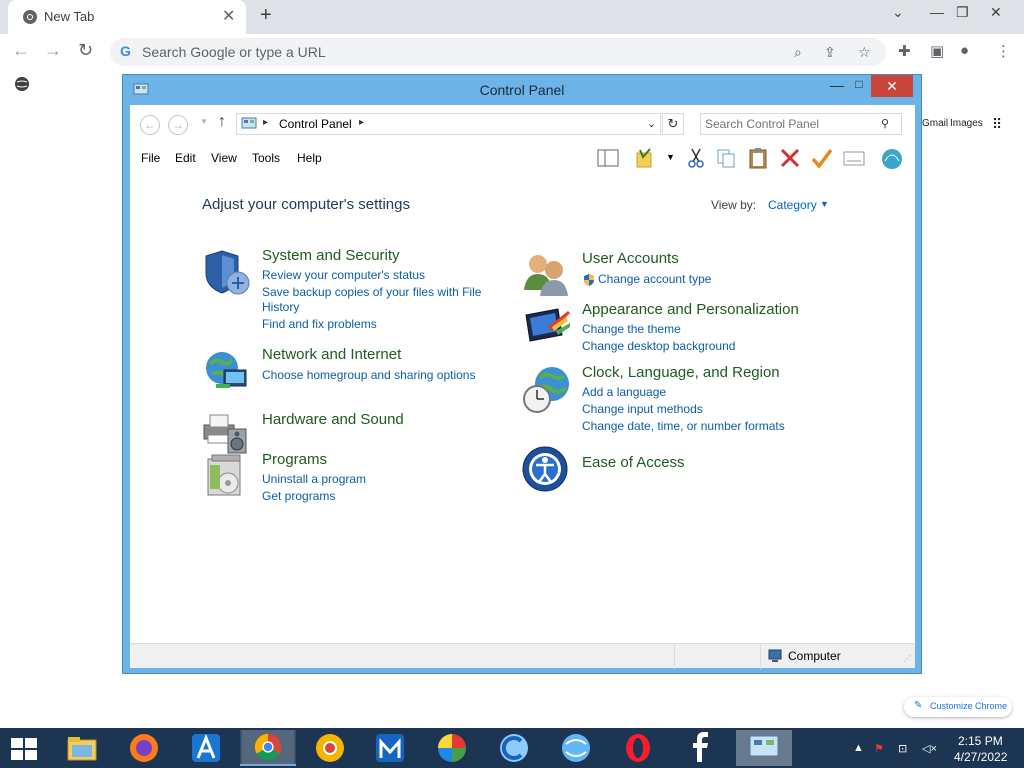  I want to click on search-box: ⚲, so click(801, 124).